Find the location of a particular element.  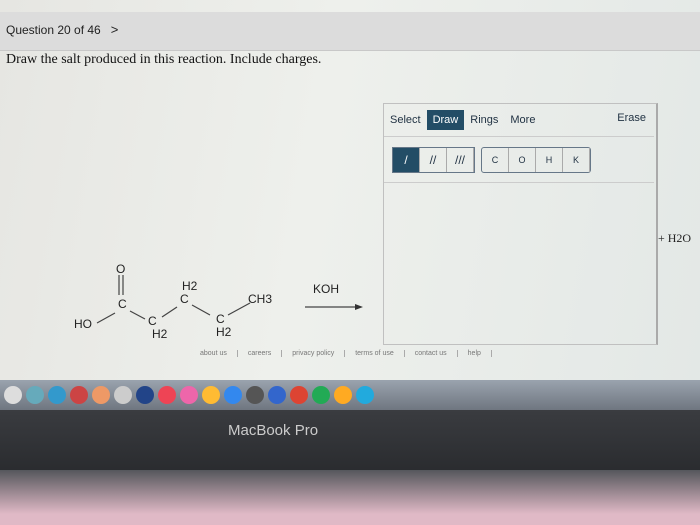

footer-link-privacy: privacy policy is located at coordinates (314, 353).